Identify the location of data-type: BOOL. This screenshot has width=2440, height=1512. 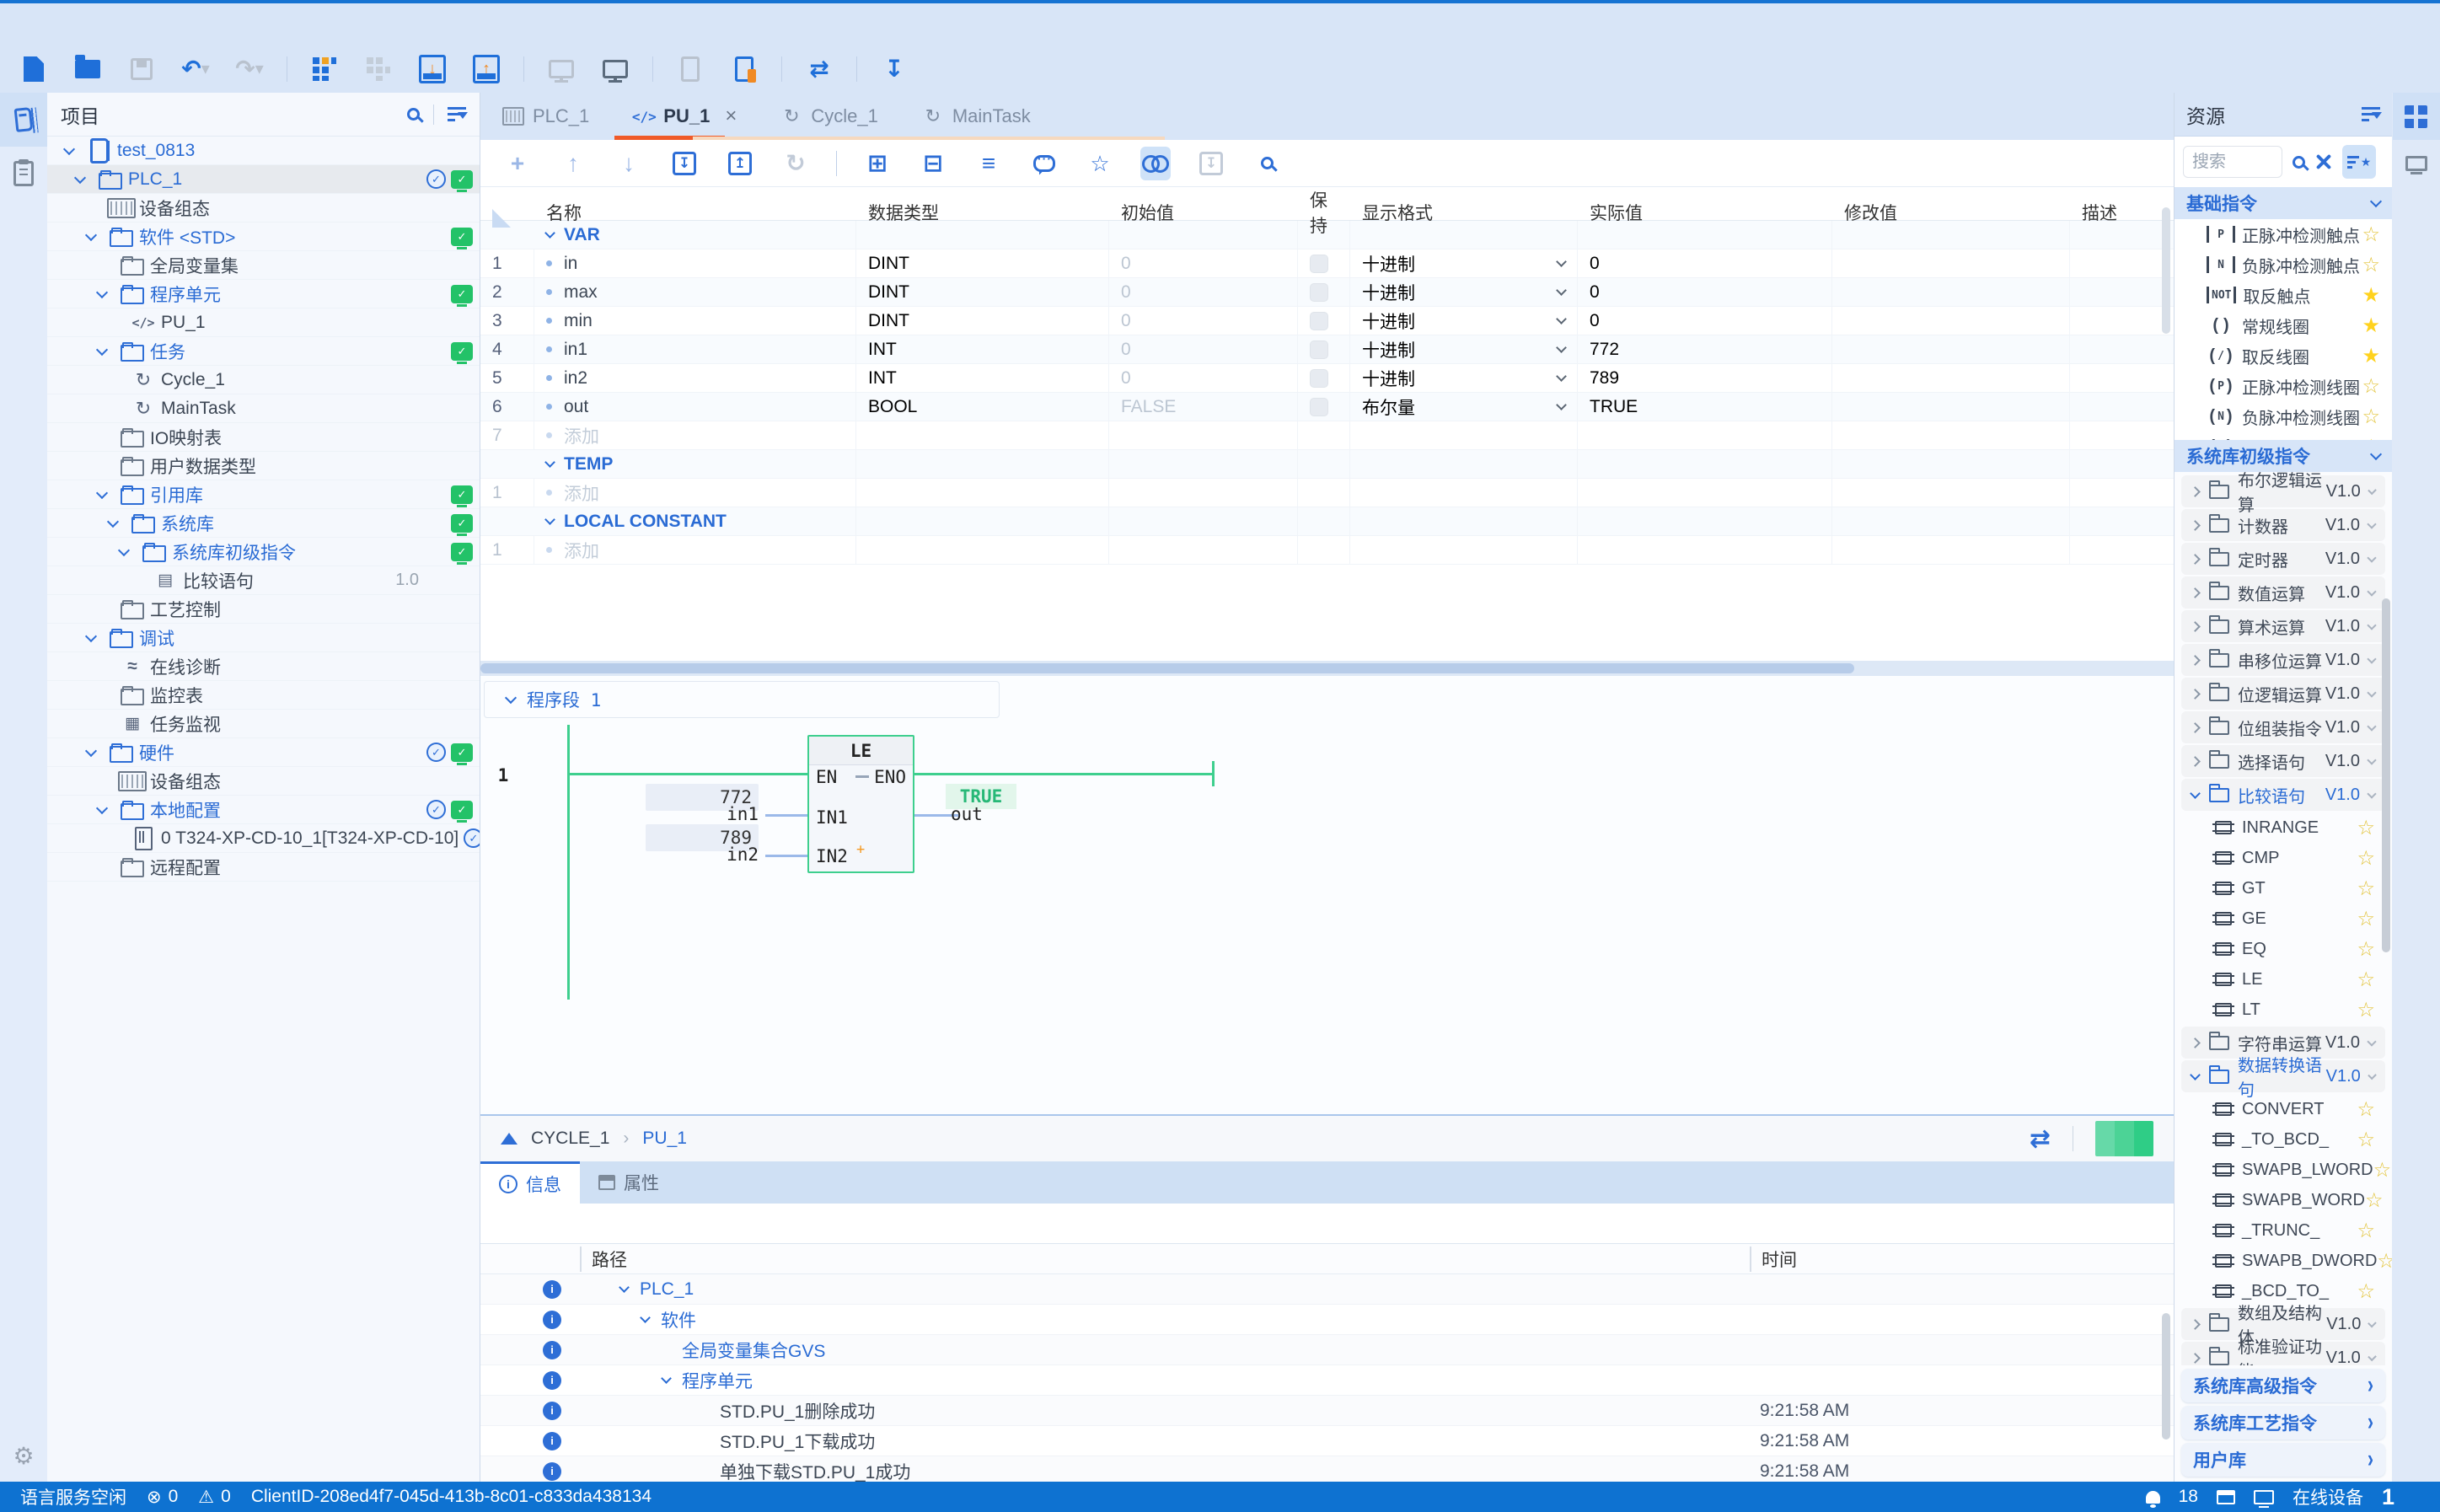
(892, 407).